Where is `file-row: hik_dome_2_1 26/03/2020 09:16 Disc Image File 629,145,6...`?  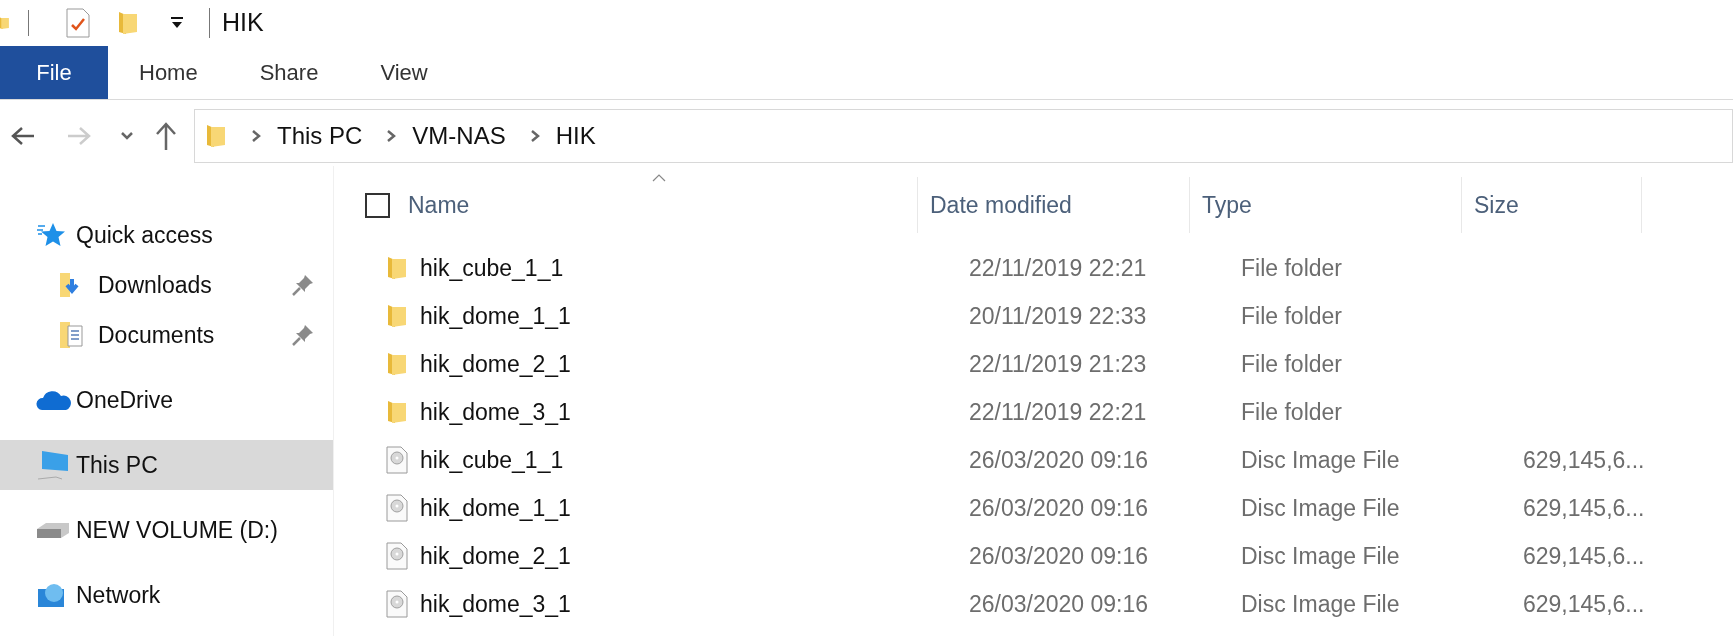 file-row: hik_dome_2_1 26/03/2020 09:16 Disc Image File 629,145,6... is located at coordinates (1033, 556).